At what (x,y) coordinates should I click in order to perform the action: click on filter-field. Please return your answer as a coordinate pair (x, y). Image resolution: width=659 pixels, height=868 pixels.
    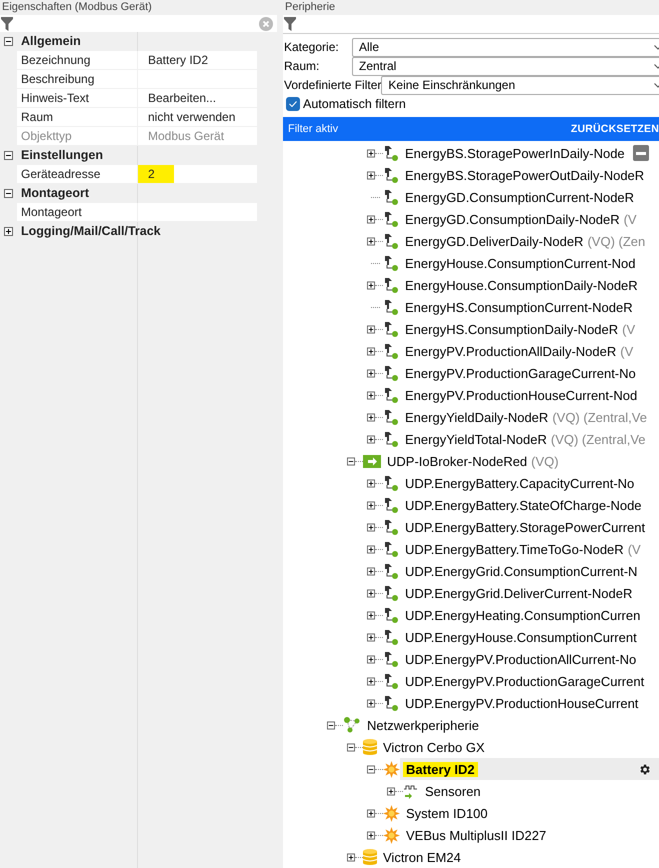
    Looking at the image, I should click on (471, 24).